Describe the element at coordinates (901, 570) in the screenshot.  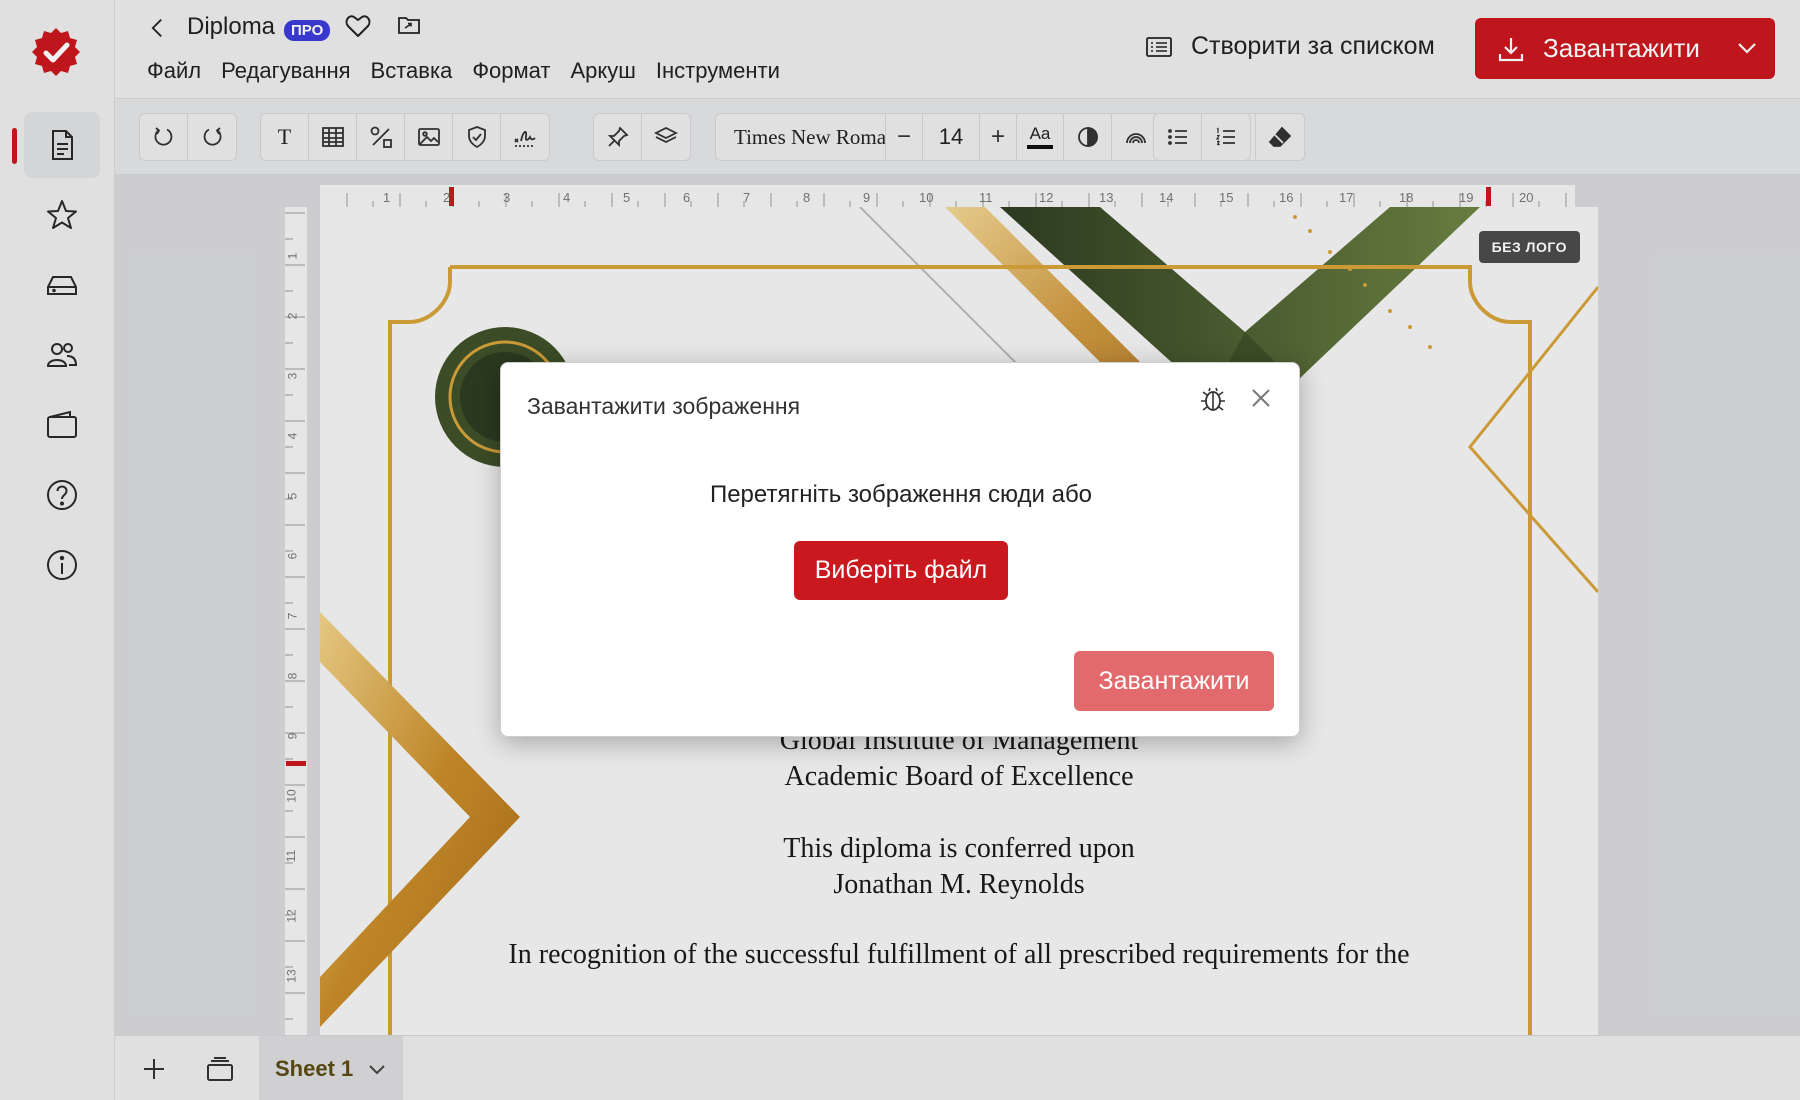
I see `choose-file-button: Виберіть файл` at that location.